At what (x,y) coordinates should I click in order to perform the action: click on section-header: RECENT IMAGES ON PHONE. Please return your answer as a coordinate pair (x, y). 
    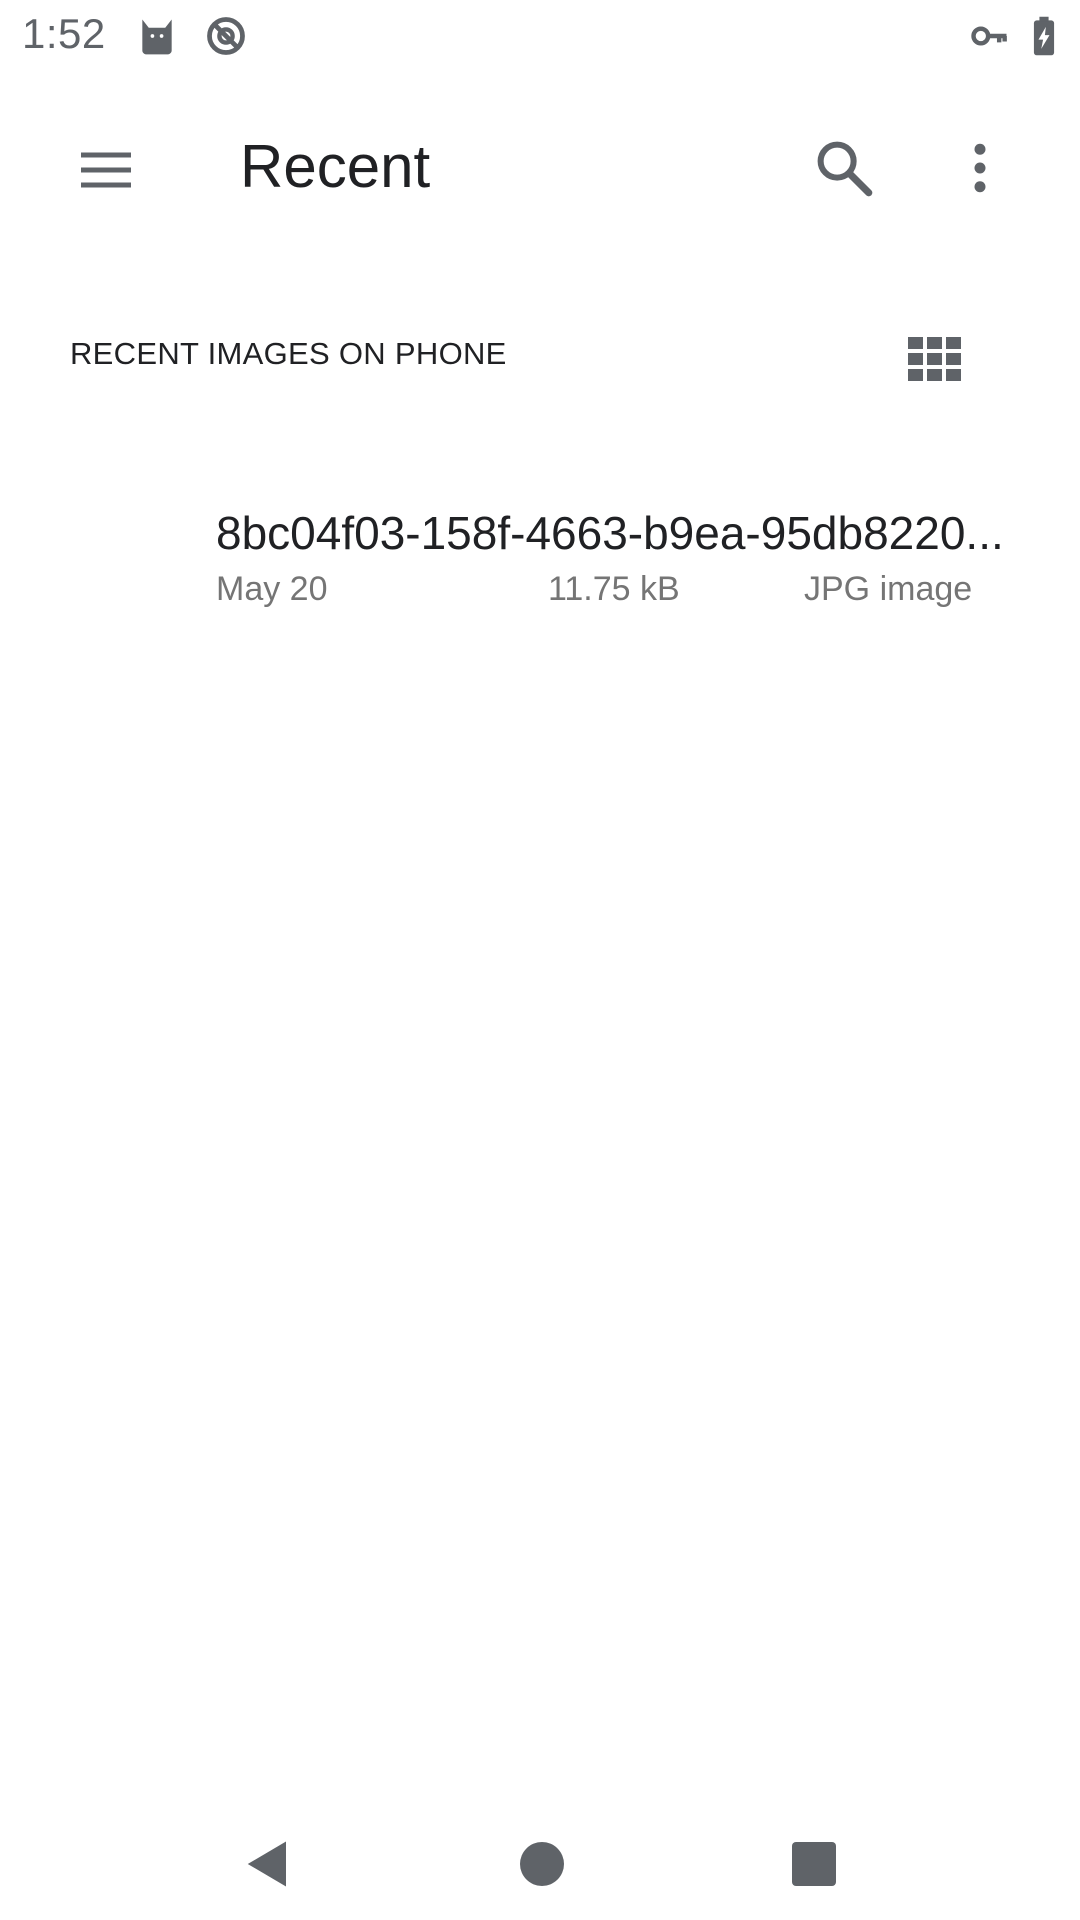
    Looking at the image, I should click on (540, 358).